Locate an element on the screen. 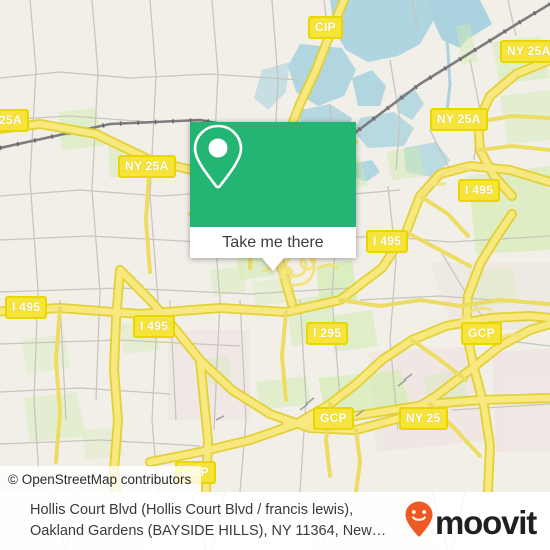 This screenshot has width=550, height=550. popup-tail is located at coordinates (273, 264).